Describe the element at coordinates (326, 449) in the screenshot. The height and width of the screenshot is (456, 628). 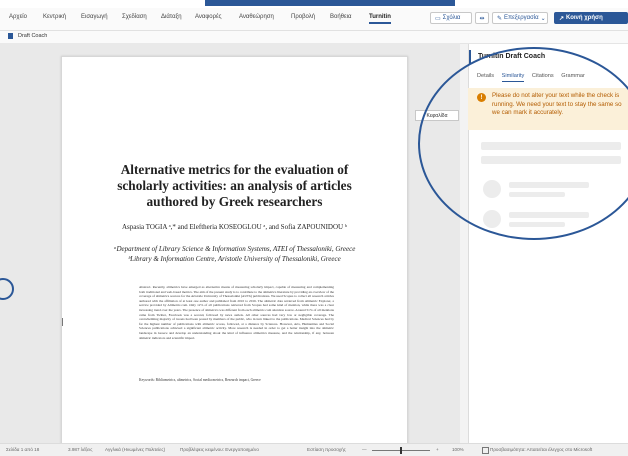
I see `status-focus: Εστίαση προσοχής` at that location.